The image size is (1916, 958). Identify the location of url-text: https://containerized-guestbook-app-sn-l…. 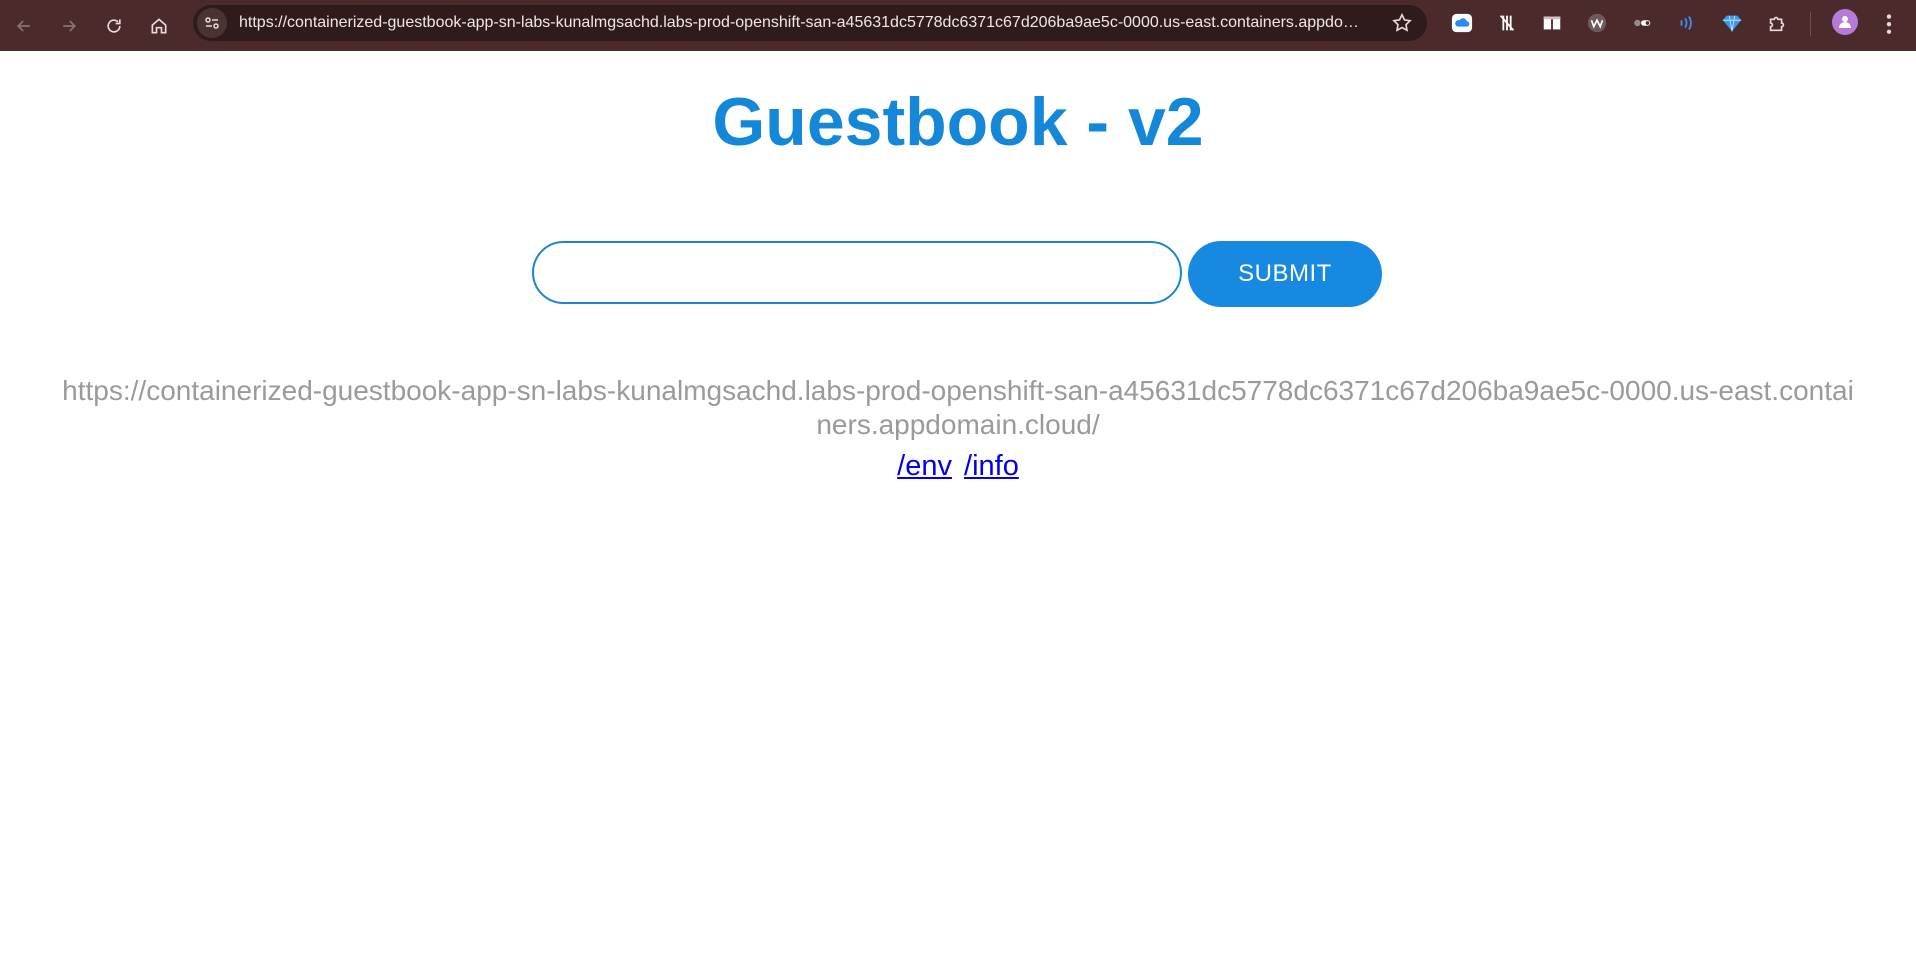
(799, 23).